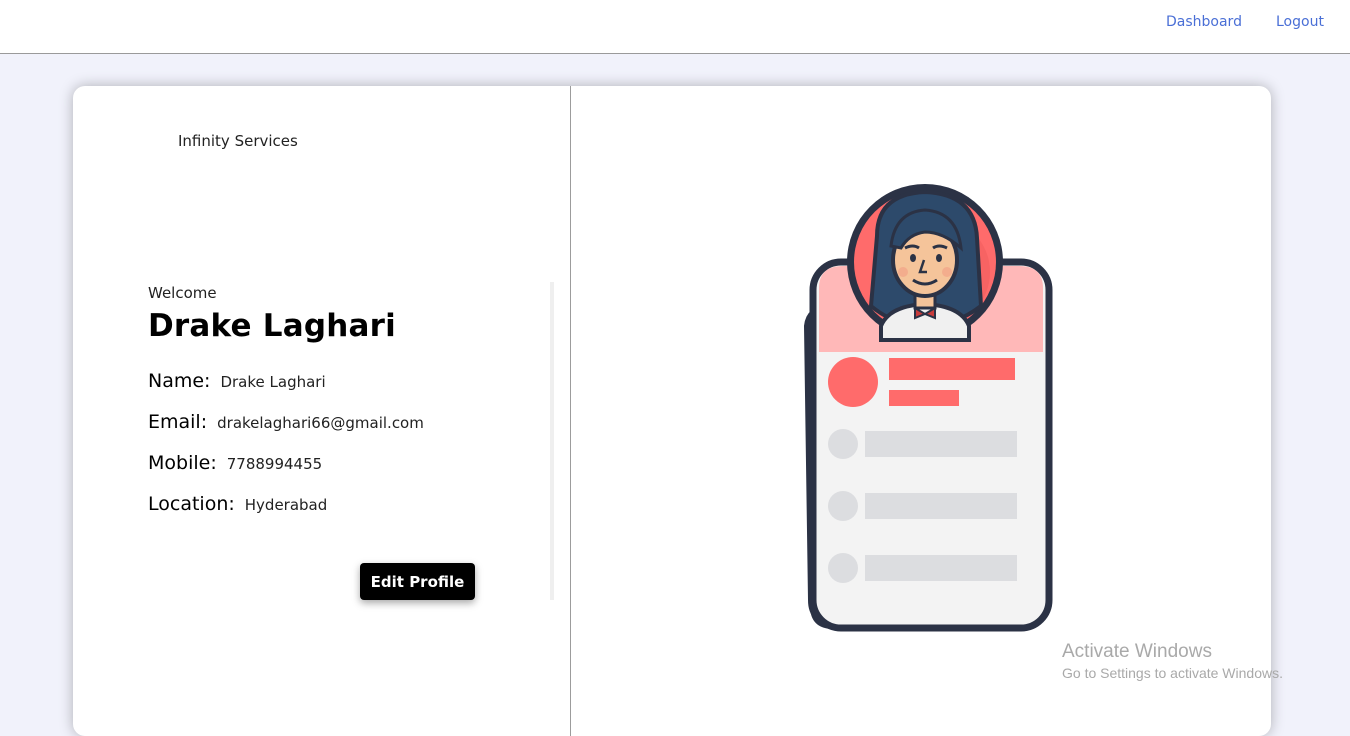  I want to click on edit-profile-button: Edit Profile, so click(417, 581).